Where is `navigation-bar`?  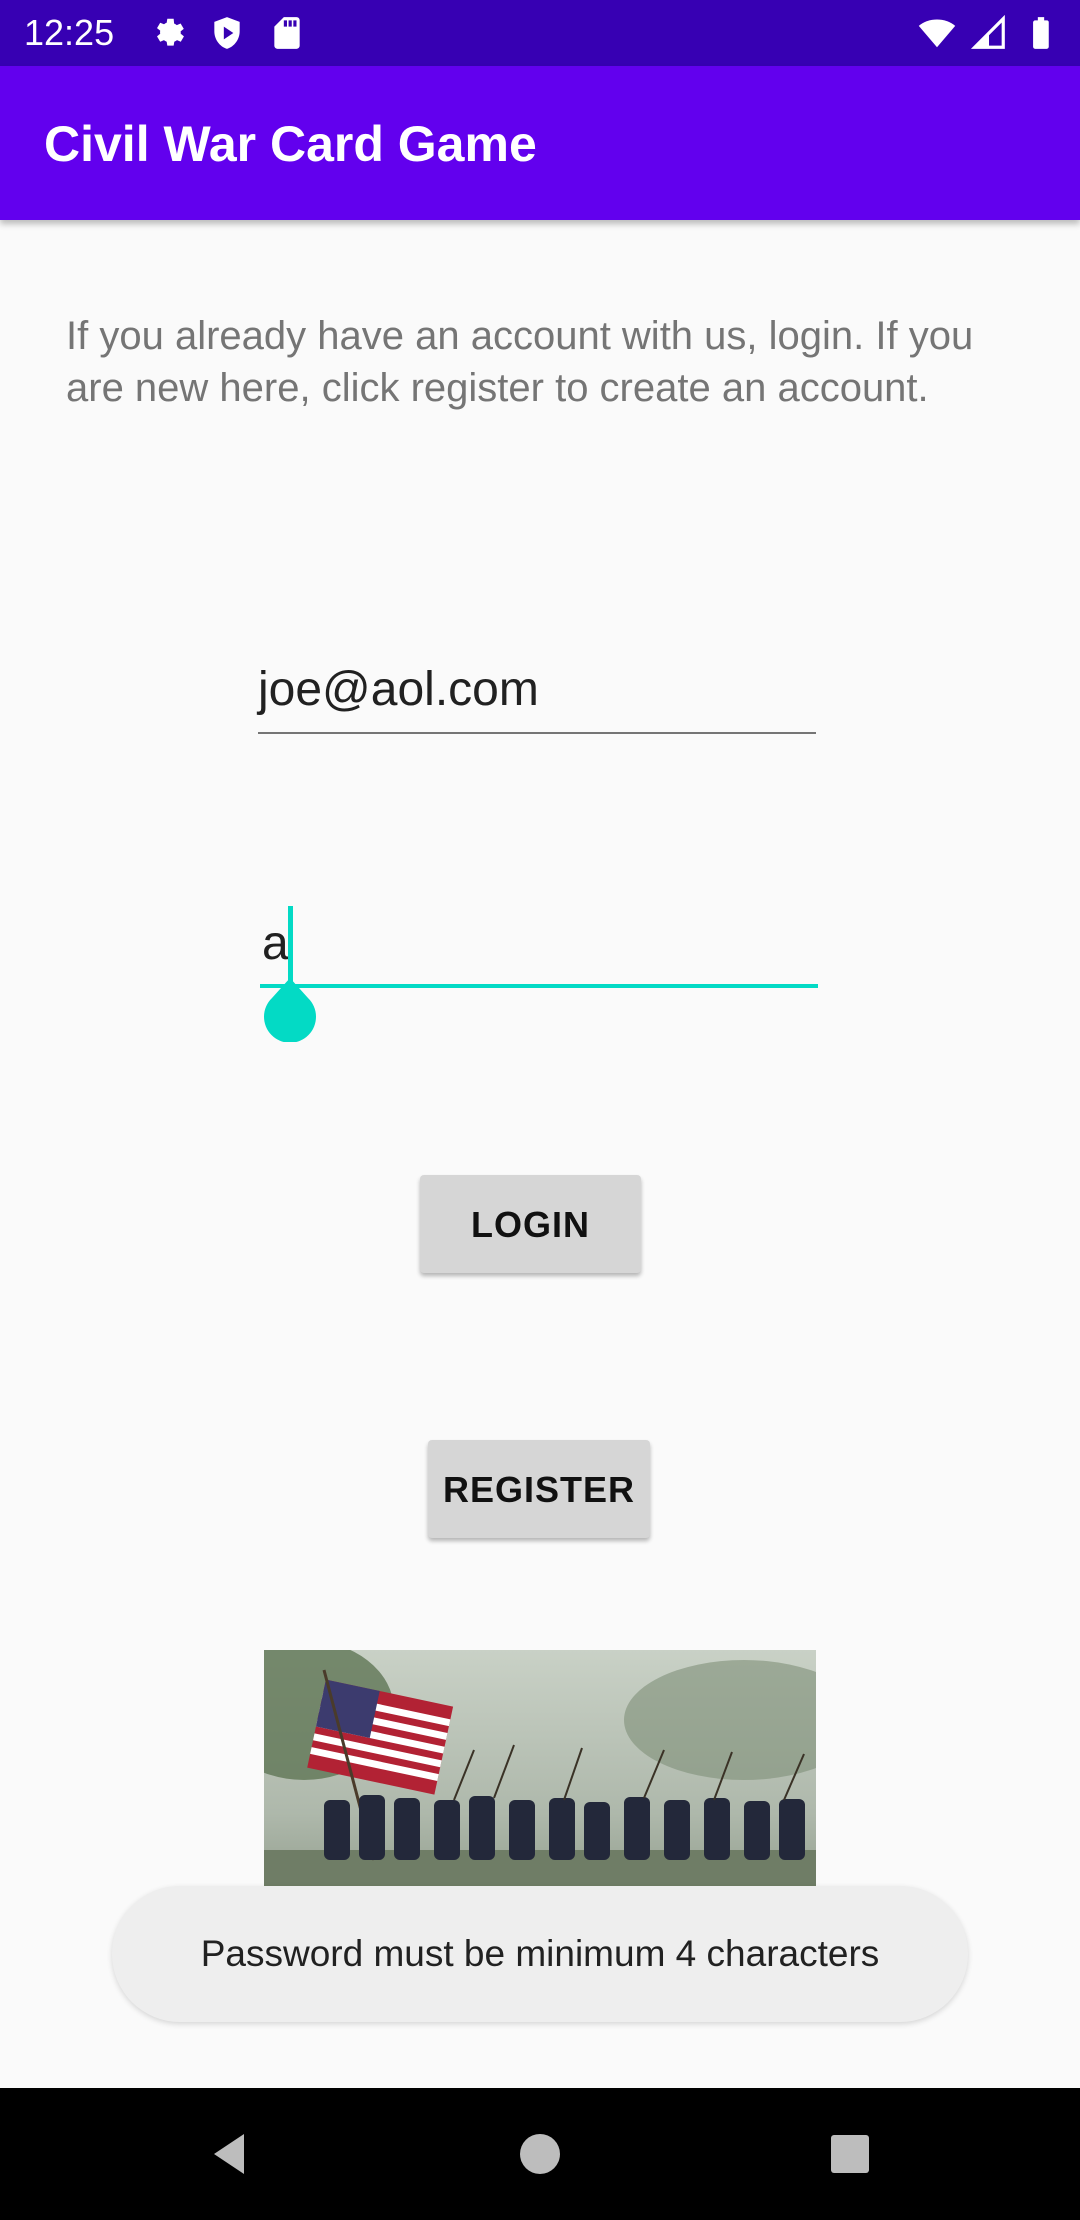 navigation-bar is located at coordinates (540, 2154).